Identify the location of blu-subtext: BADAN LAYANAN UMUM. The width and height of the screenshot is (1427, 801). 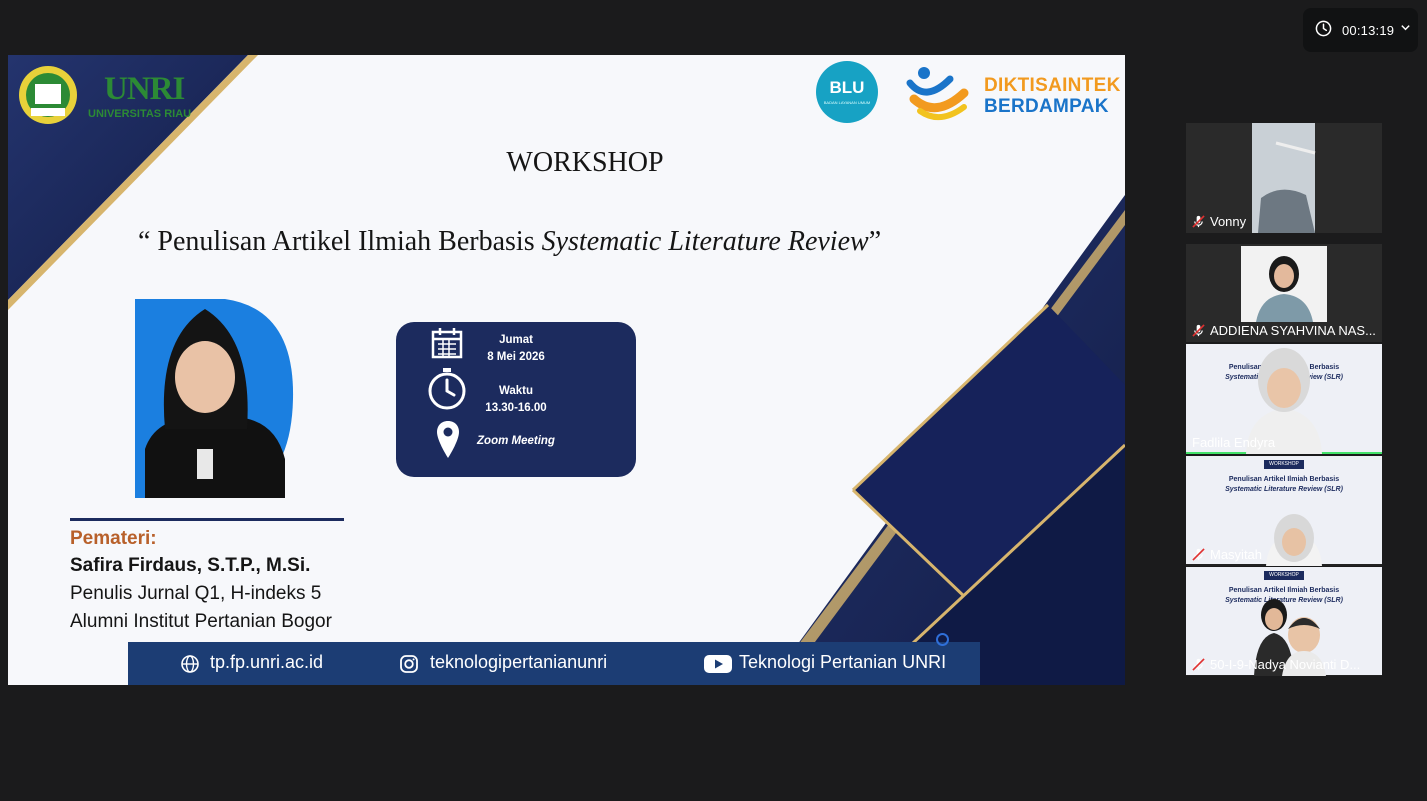
(847, 102).